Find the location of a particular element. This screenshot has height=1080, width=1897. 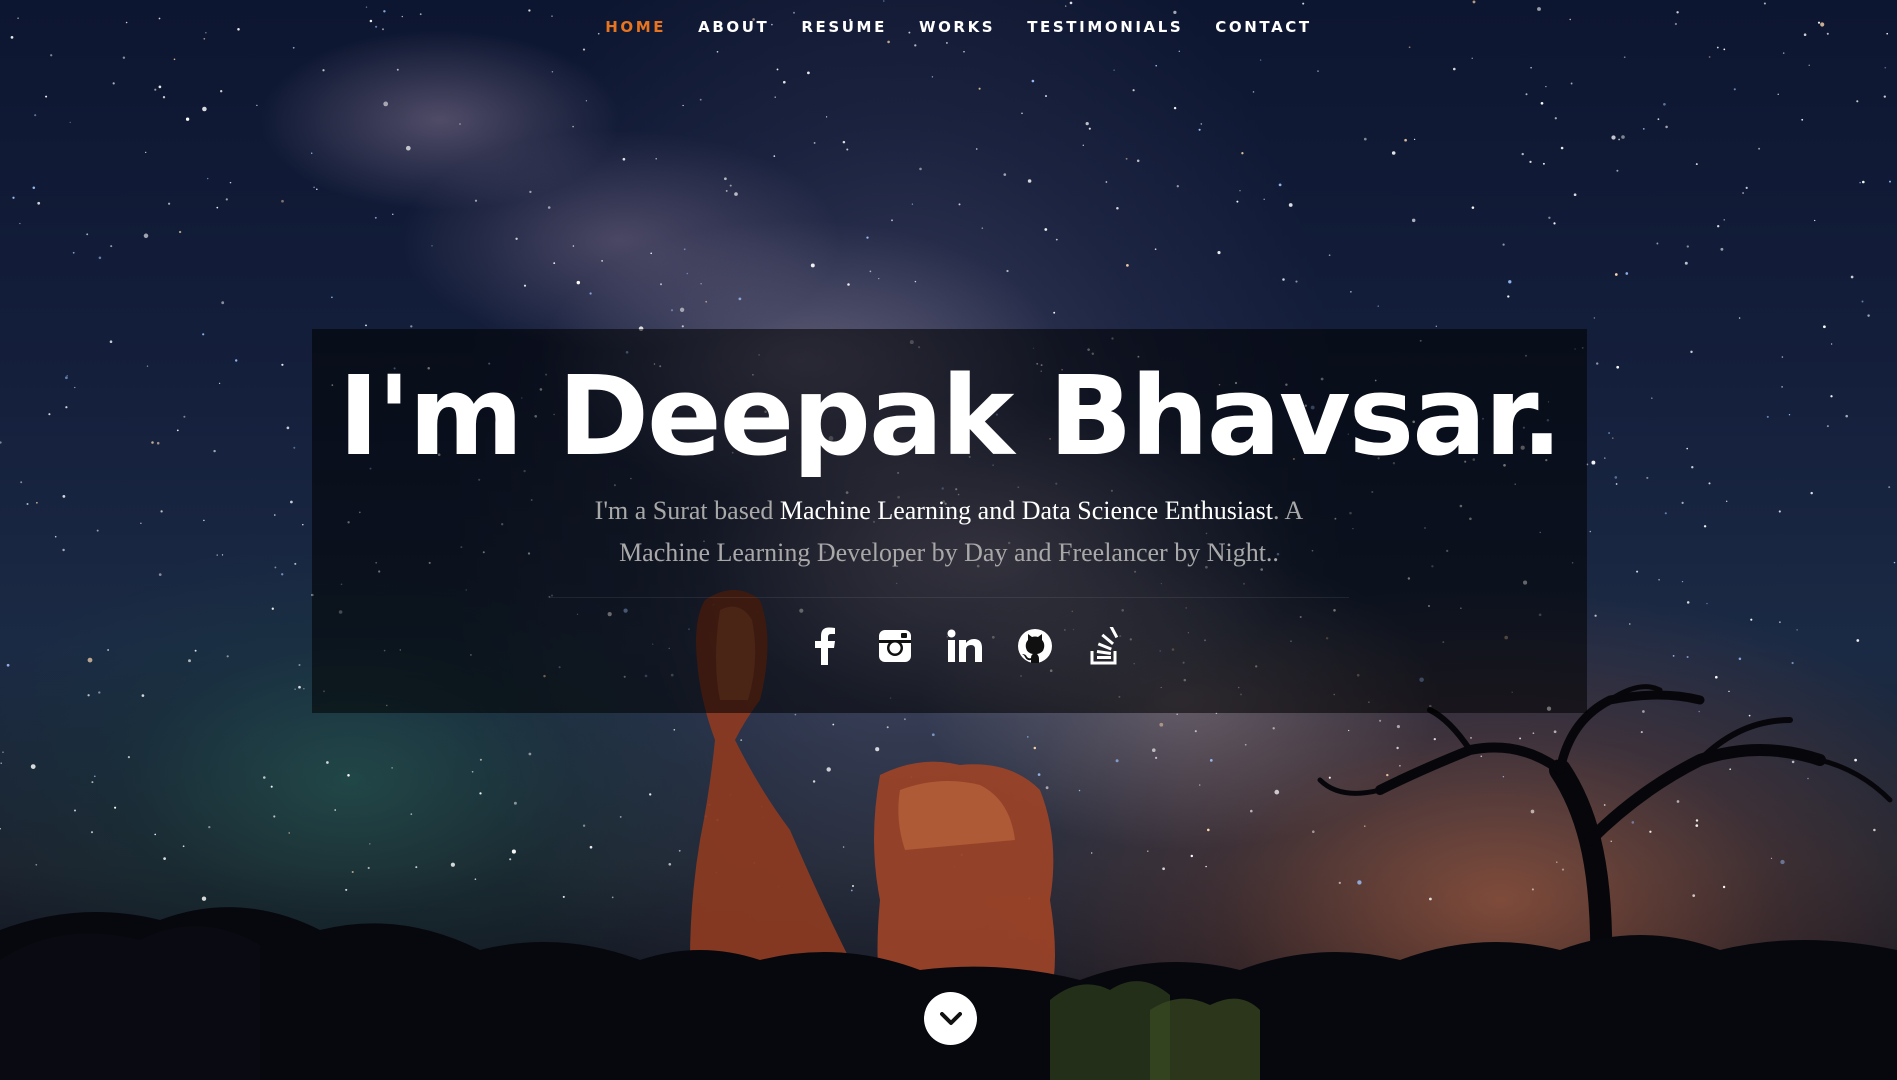

facebook-link is located at coordinates (825, 646).